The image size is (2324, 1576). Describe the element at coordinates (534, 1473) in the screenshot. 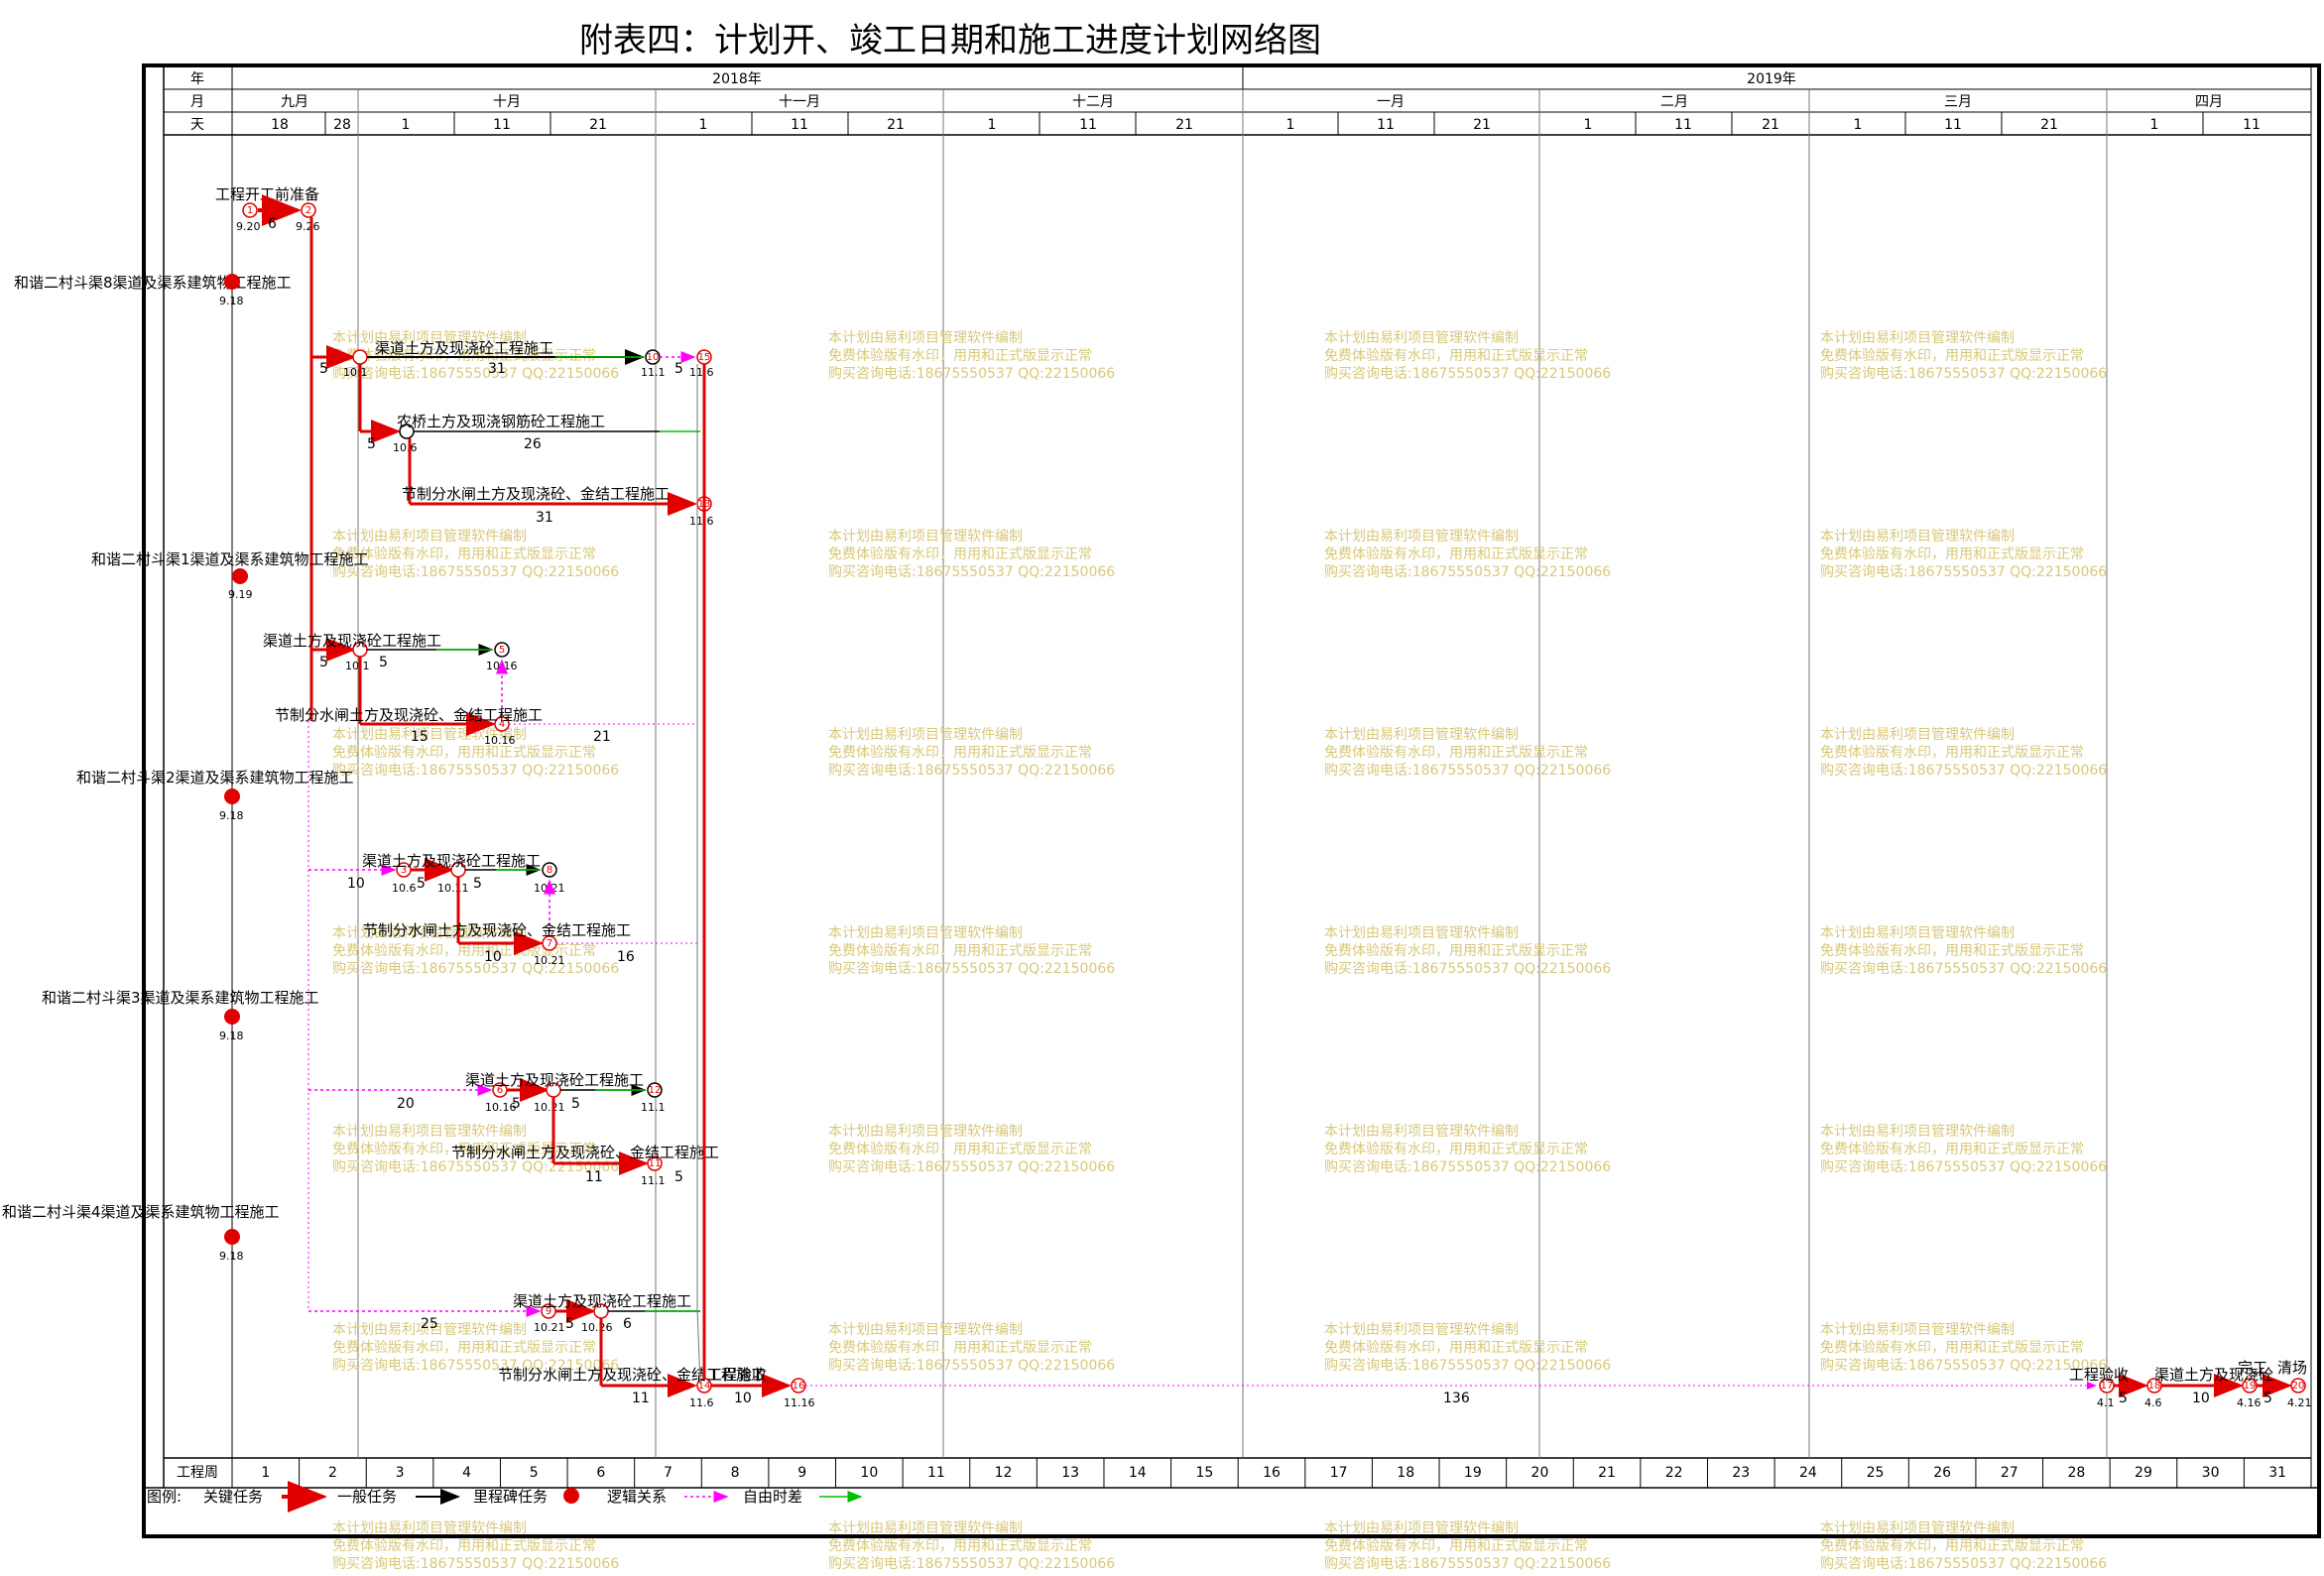

I see `week-label: 5` at that location.